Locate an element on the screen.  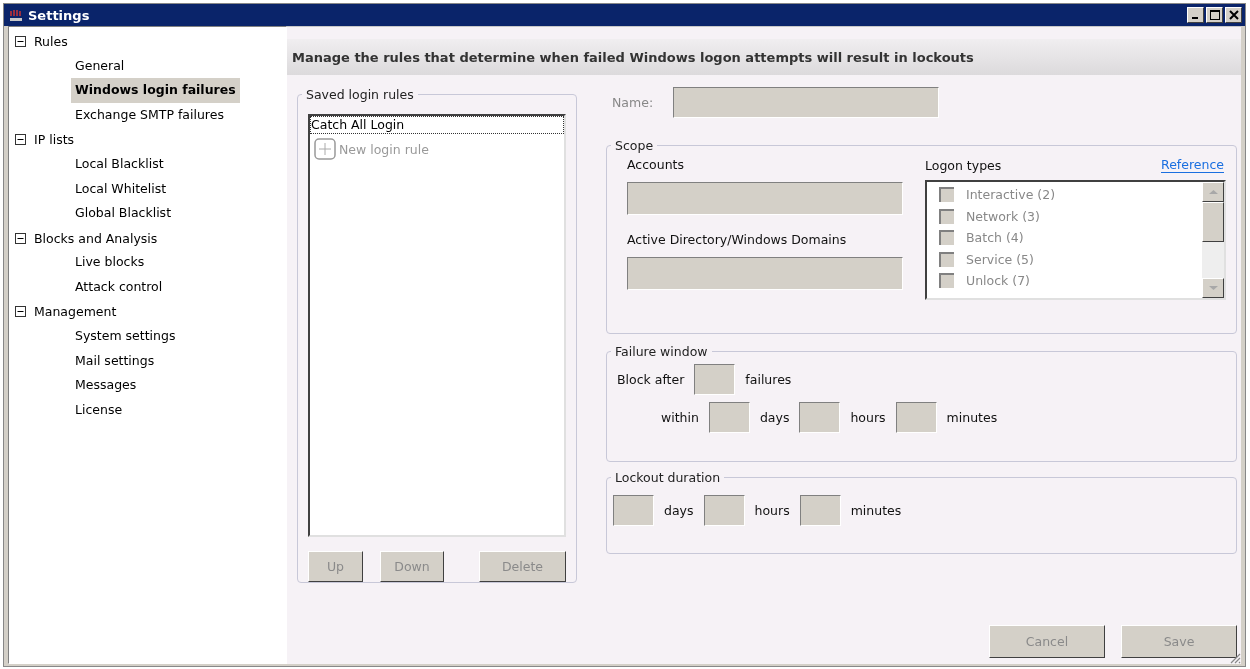
tree-item: Live blocks is located at coordinates (110, 262).